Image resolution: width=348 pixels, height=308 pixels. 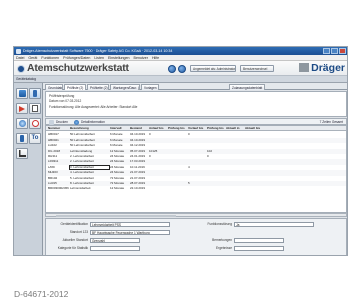 I want to click on brand-logo: Dräger, so click(x=322, y=68).